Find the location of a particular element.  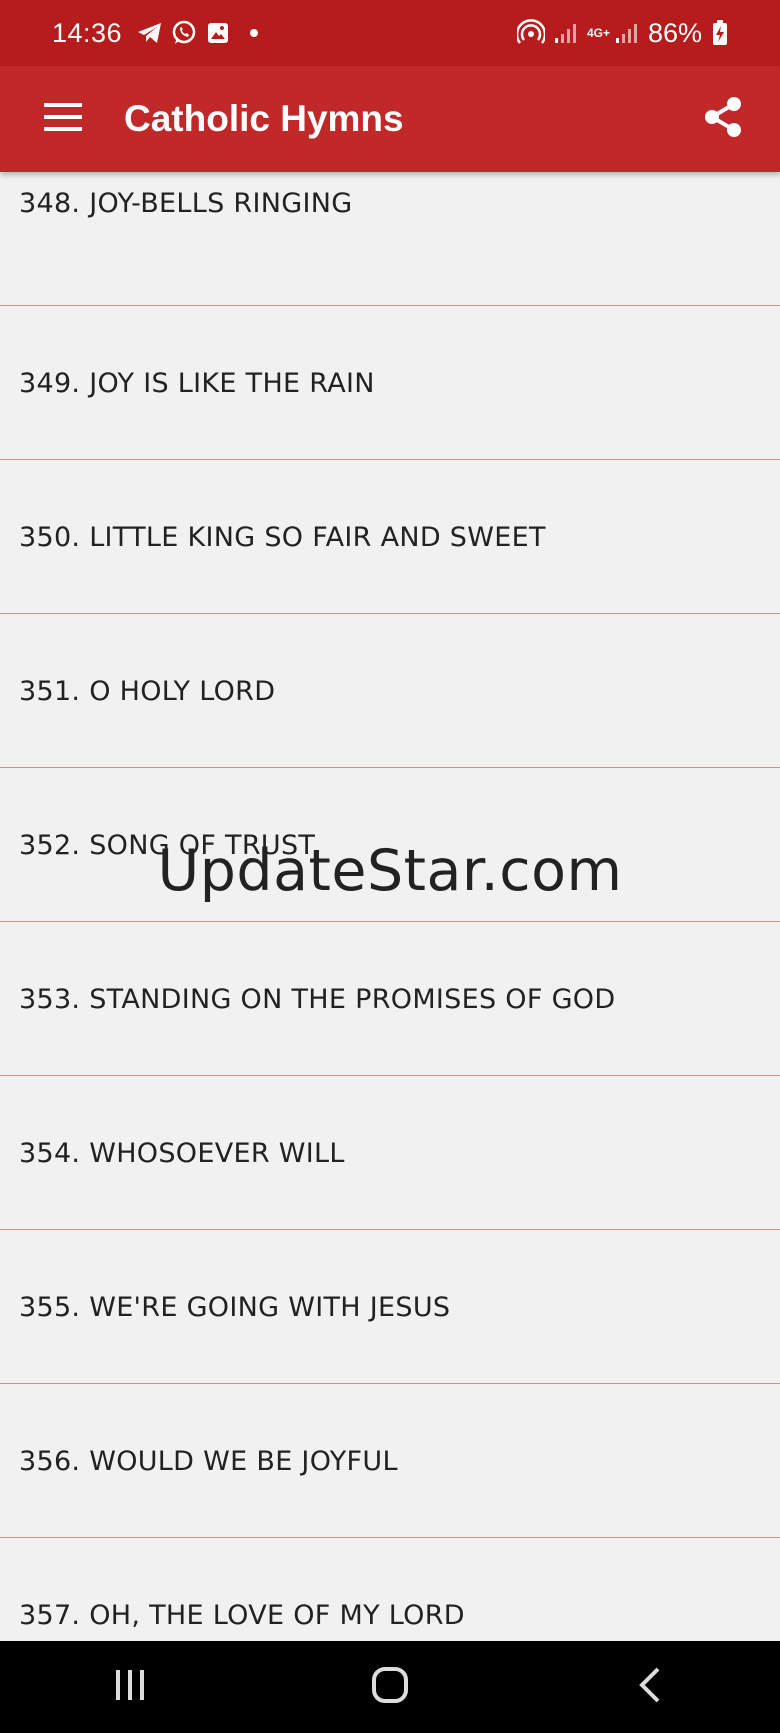

hymn-list-item: 348. JOY-BELLS RINGING is located at coordinates (390, 239).